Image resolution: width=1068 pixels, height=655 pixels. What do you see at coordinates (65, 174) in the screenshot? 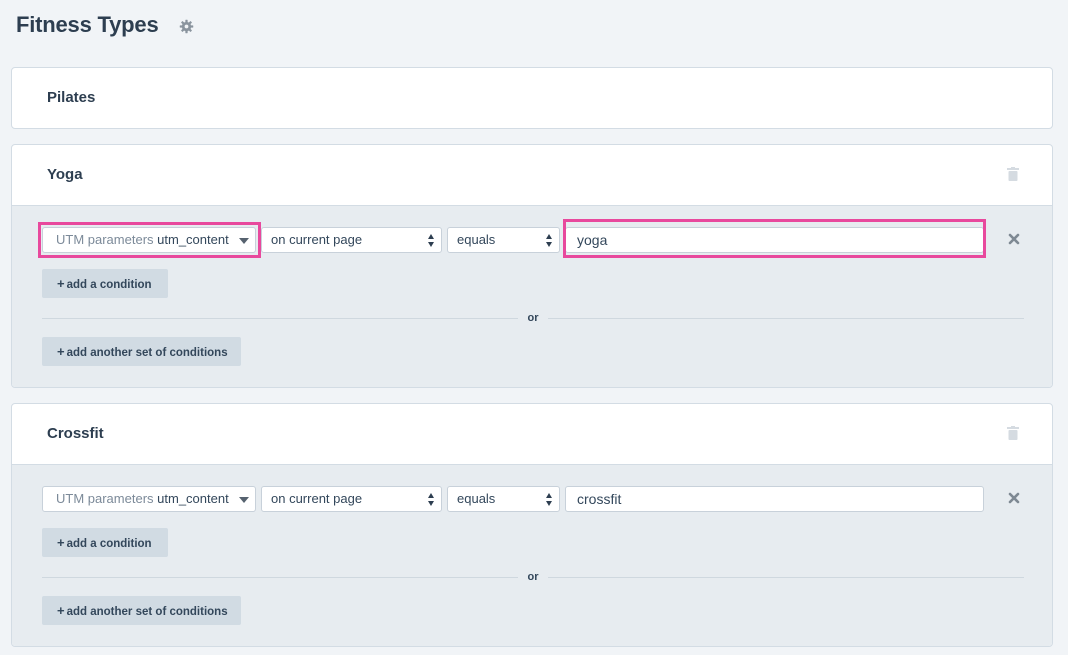
I see `card-title: Yoga` at bounding box center [65, 174].